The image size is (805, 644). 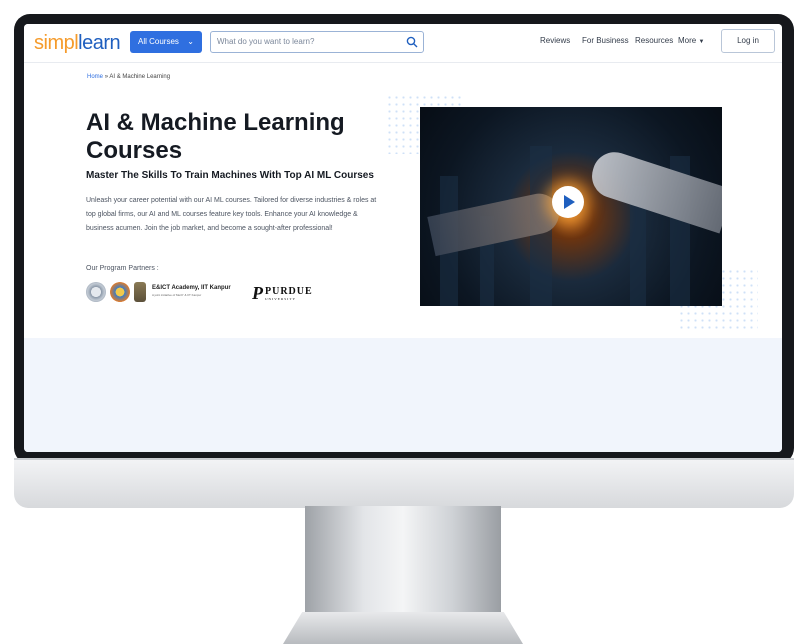 I want to click on partners-label: Our Program Partners :, so click(x=122, y=268).